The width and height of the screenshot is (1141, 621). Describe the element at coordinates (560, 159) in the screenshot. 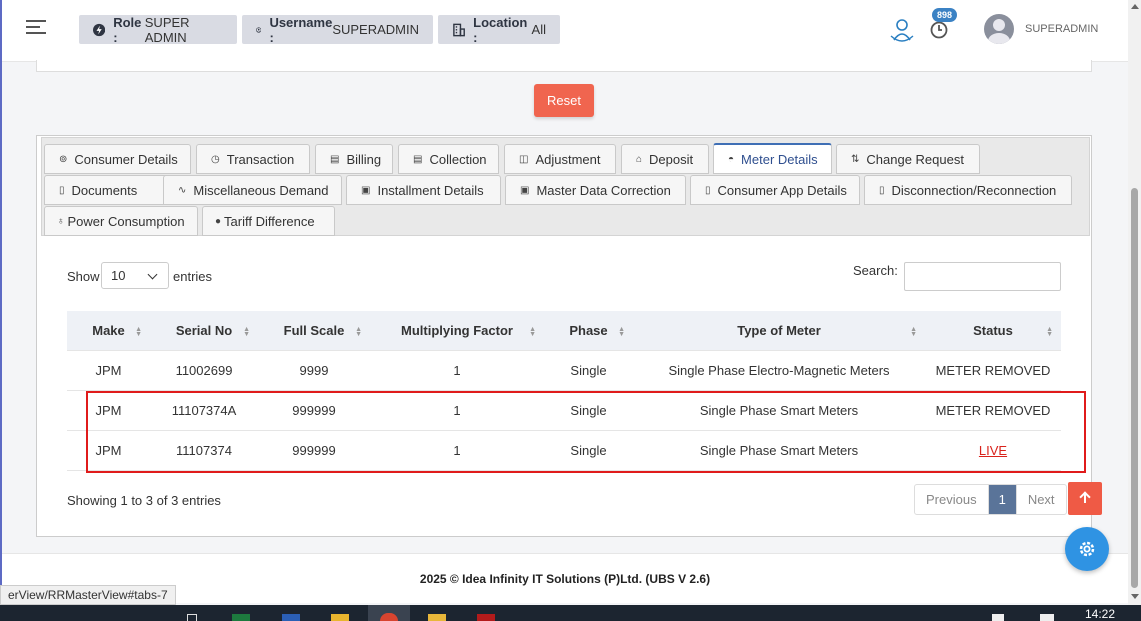

I see `tab-adjustment: ◫ Adjustment` at that location.